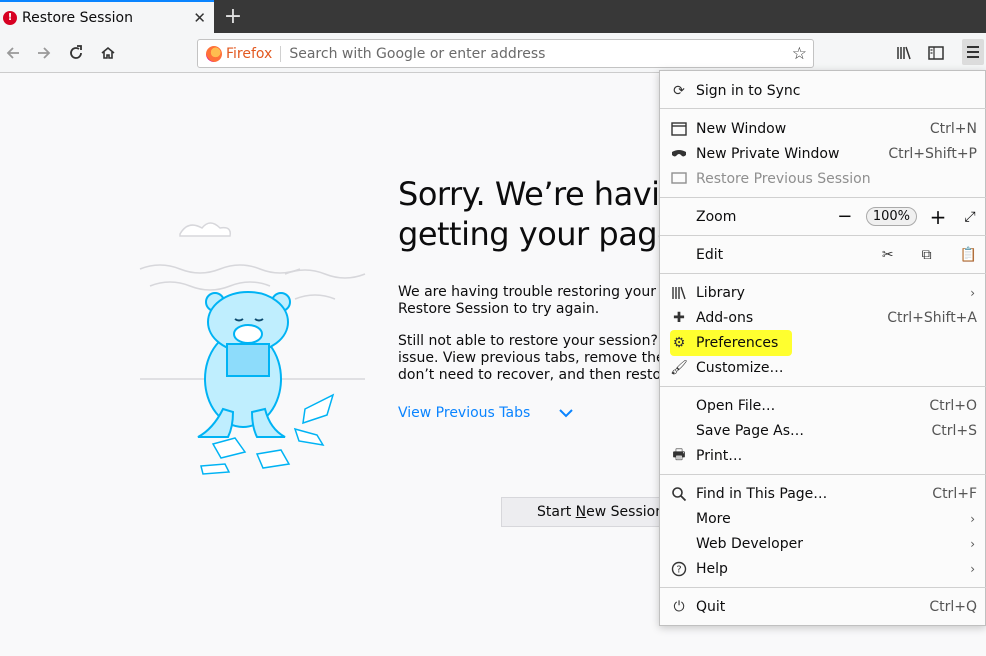 The height and width of the screenshot is (656, 986). I want to click on menu-item-find-in-page: Find in This Page… Ctrl+F, so click(823, 493).